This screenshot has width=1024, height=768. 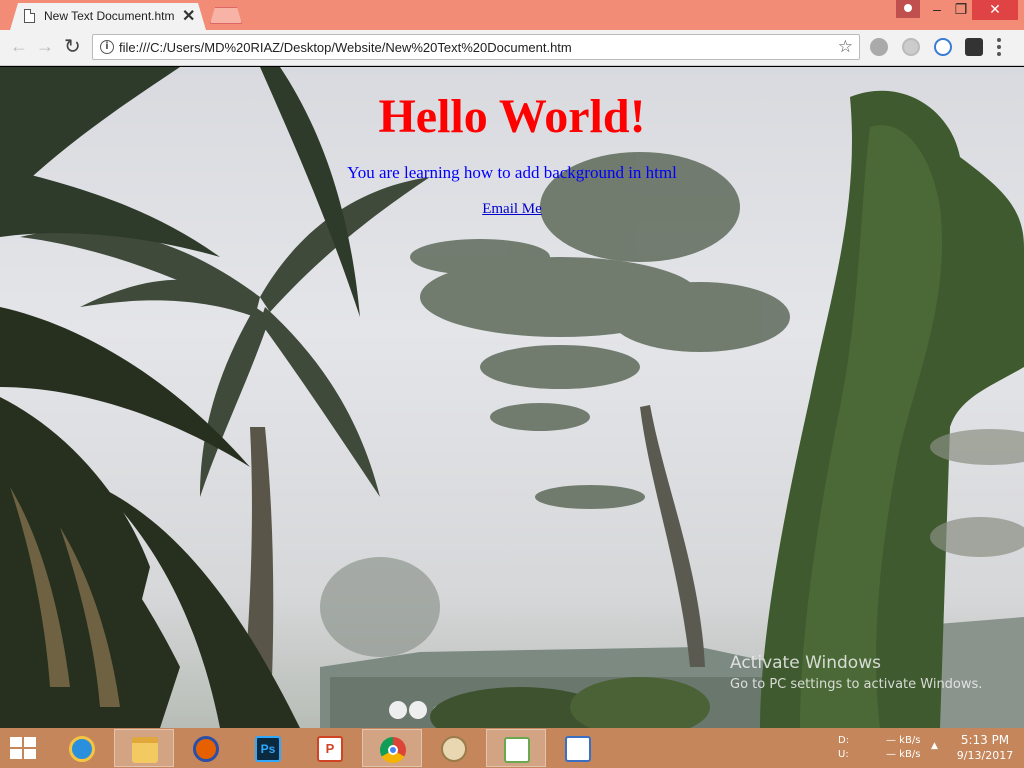 What do you see at coordinates (512, 209) in the screenshot?
I see `email-me-link: Email Me` at bounding box center [512, 209].